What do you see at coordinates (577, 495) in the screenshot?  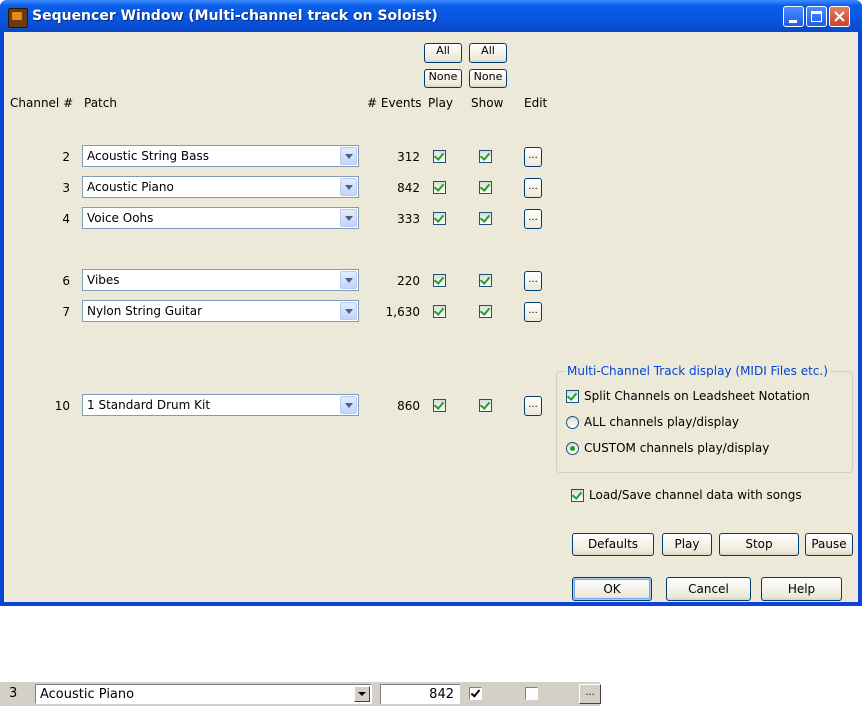 I see `load-save-checkbox` at bounding box center [577, 495].